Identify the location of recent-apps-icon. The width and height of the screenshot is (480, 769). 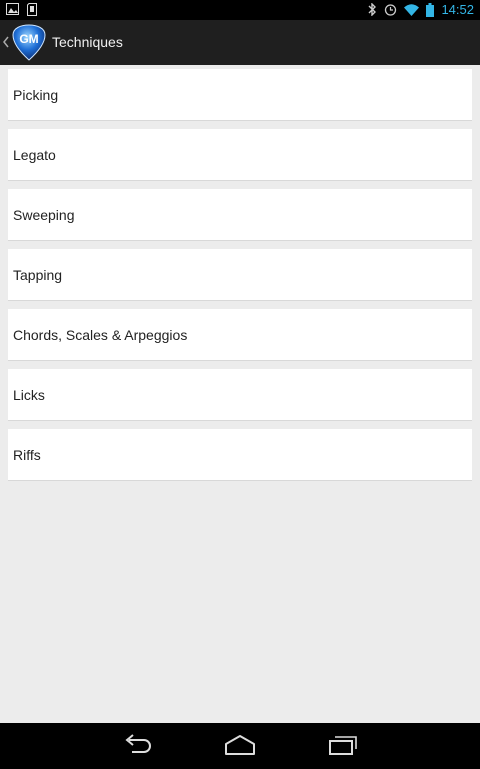
(343, 747).